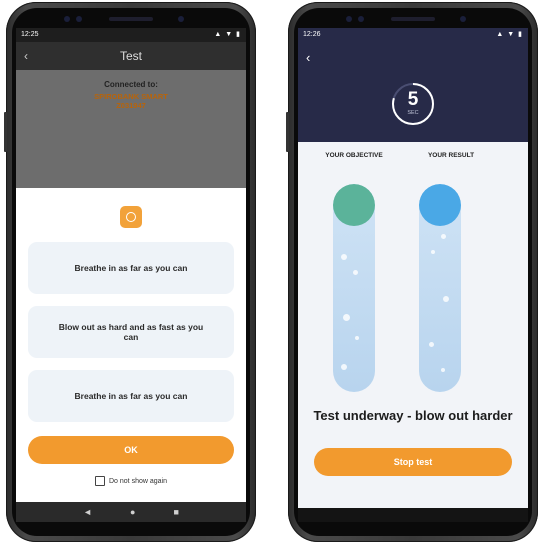 The width and height of the screenshot is (541, 545). I want to click on step-card-1: Breathe in as far as you can, so click(131, 268).